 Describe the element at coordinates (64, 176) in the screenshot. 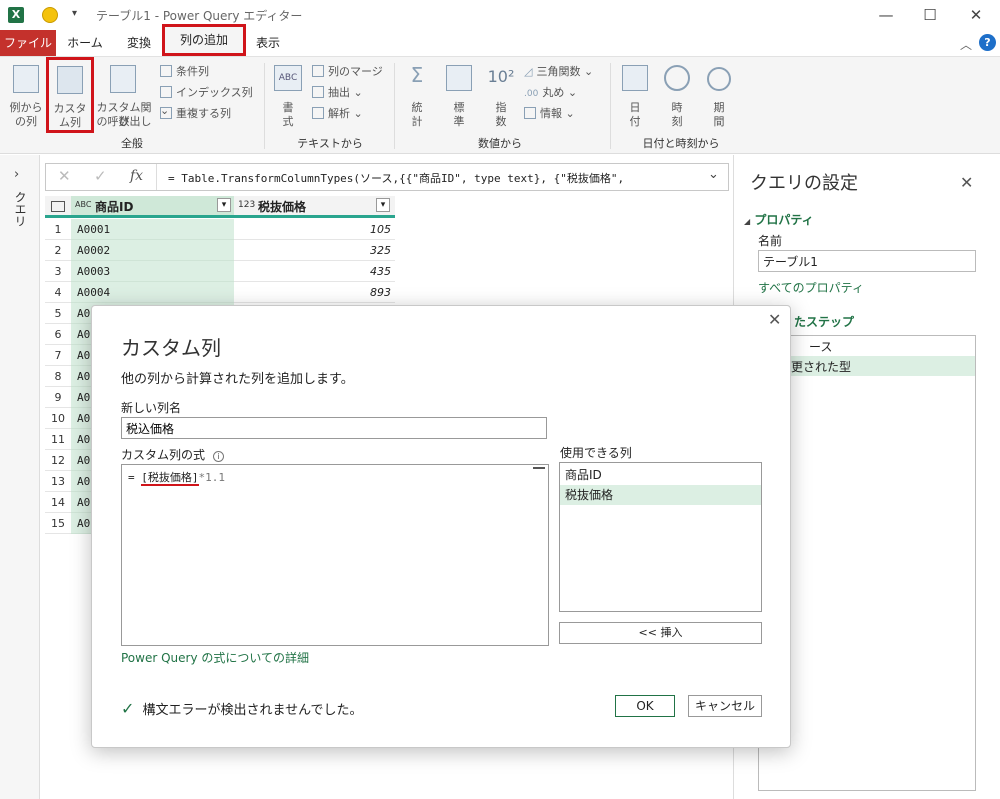

I see `cancel-formula-icon: ✕` at that location.